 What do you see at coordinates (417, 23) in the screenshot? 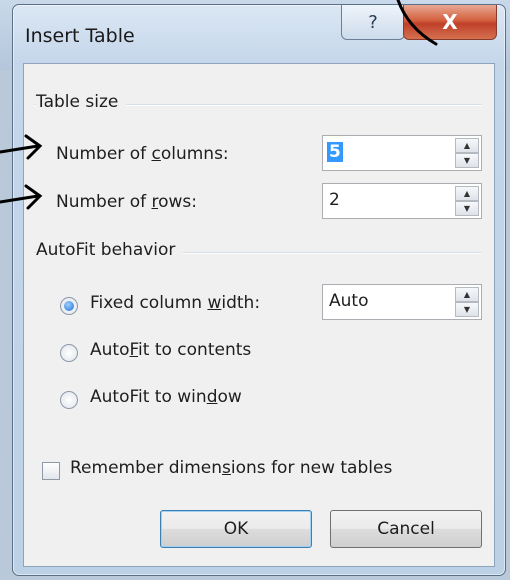
I see `annotation-curve` at bounding box center [417, 23].